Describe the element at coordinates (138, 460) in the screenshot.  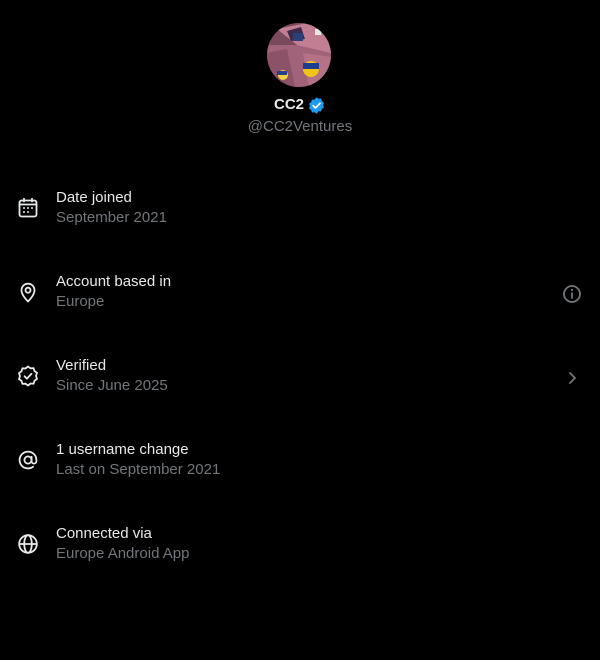
I see `info-row-text: 1 username change Last on September 2021` at that location.